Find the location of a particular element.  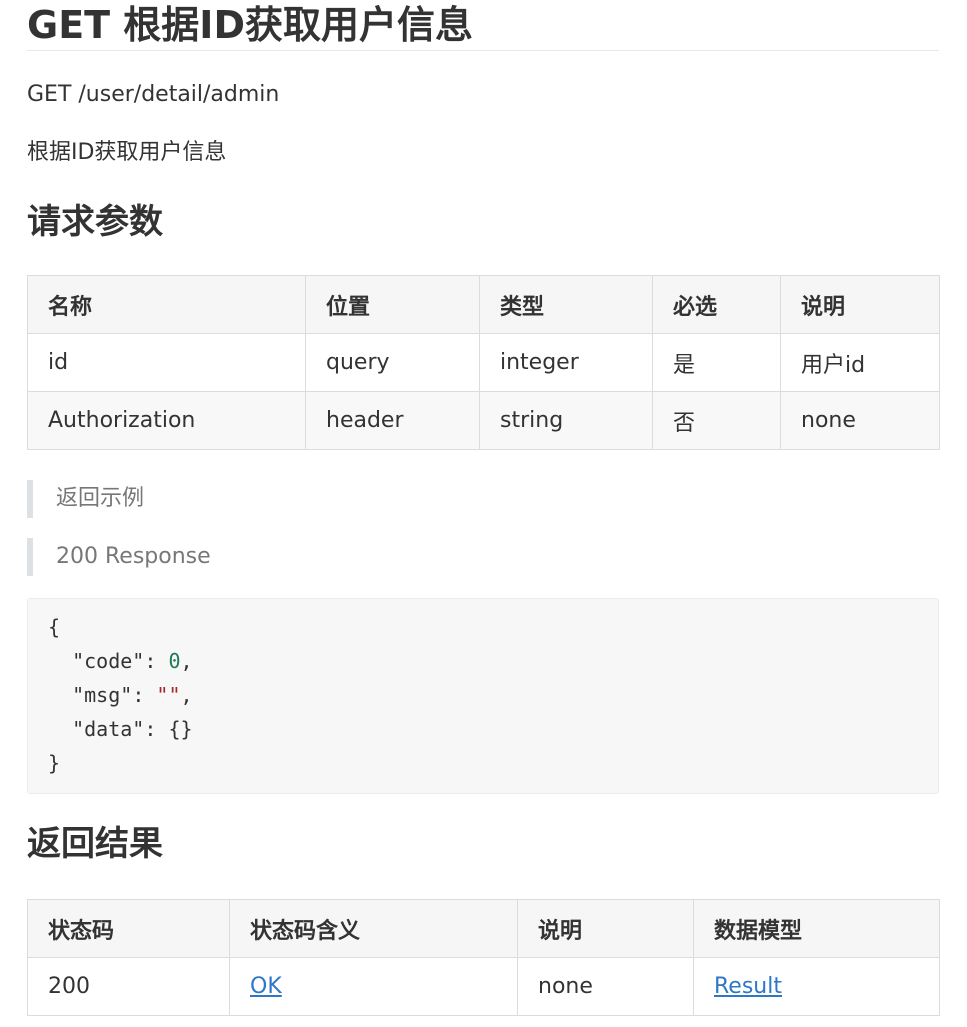

param-description: 用户id is located at coordinates (860, 362).